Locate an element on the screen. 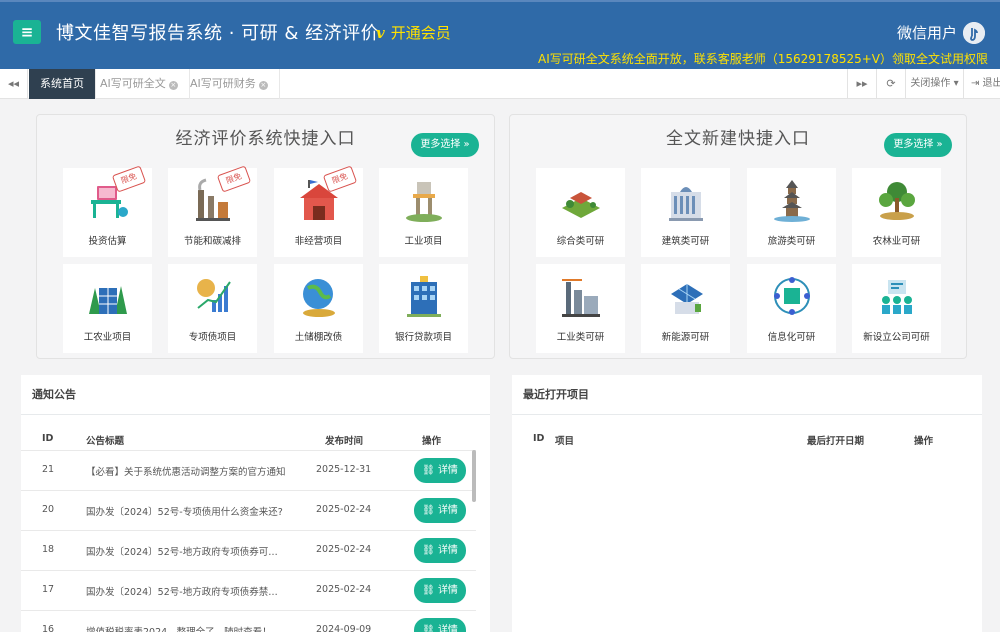 This screenshot has width=1000, height=632. tile-industrial: 工业类可研 is located at coordinates (580, 308).